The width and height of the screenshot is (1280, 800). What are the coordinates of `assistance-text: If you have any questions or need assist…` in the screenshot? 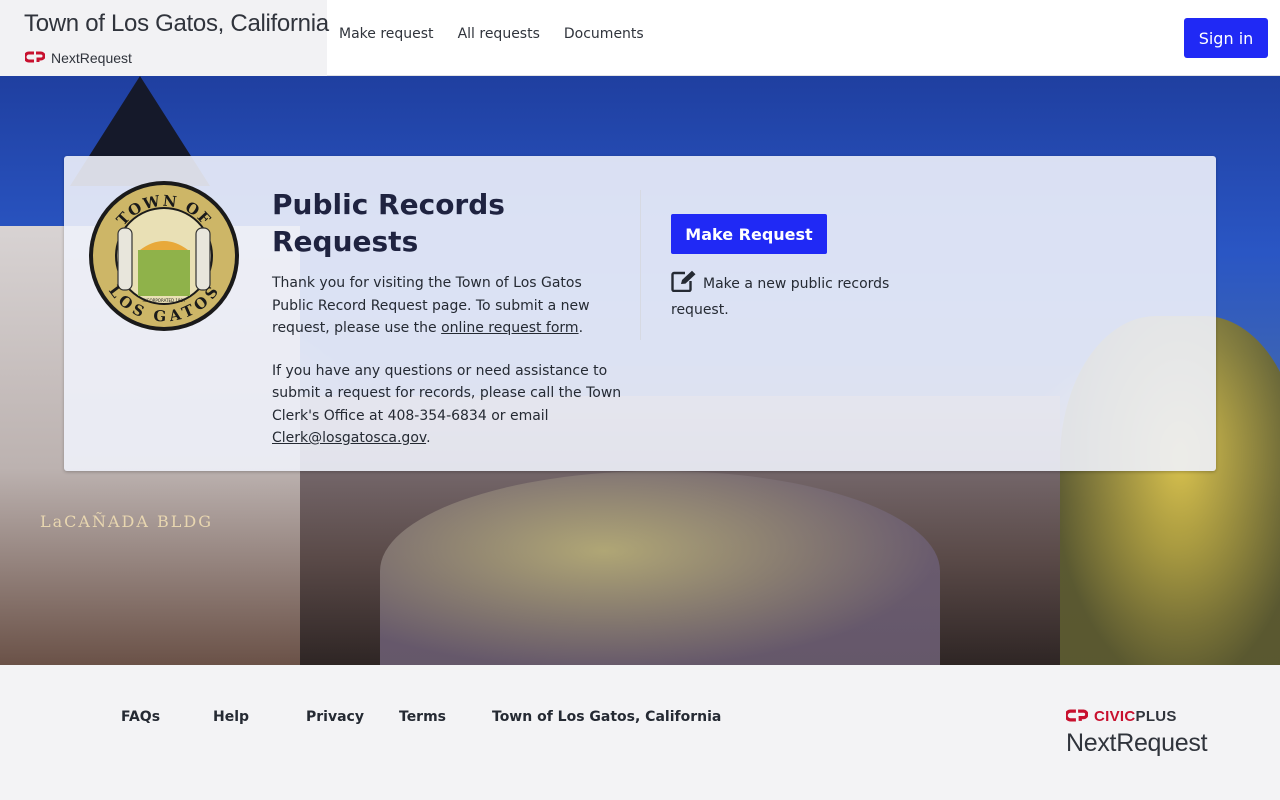 It's located at (447, 393).